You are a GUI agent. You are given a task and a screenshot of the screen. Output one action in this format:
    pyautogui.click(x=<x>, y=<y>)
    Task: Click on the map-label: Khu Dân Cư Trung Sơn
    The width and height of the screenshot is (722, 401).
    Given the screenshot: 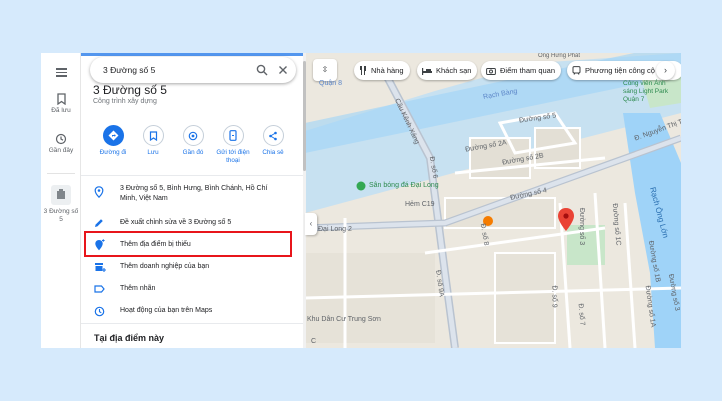 What is the action you would take?
    pyautogui.click(x=344, y=319)
    